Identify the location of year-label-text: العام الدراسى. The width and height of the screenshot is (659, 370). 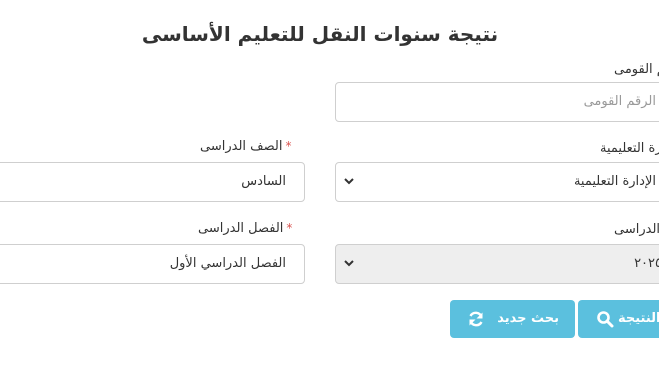
(636, 229).